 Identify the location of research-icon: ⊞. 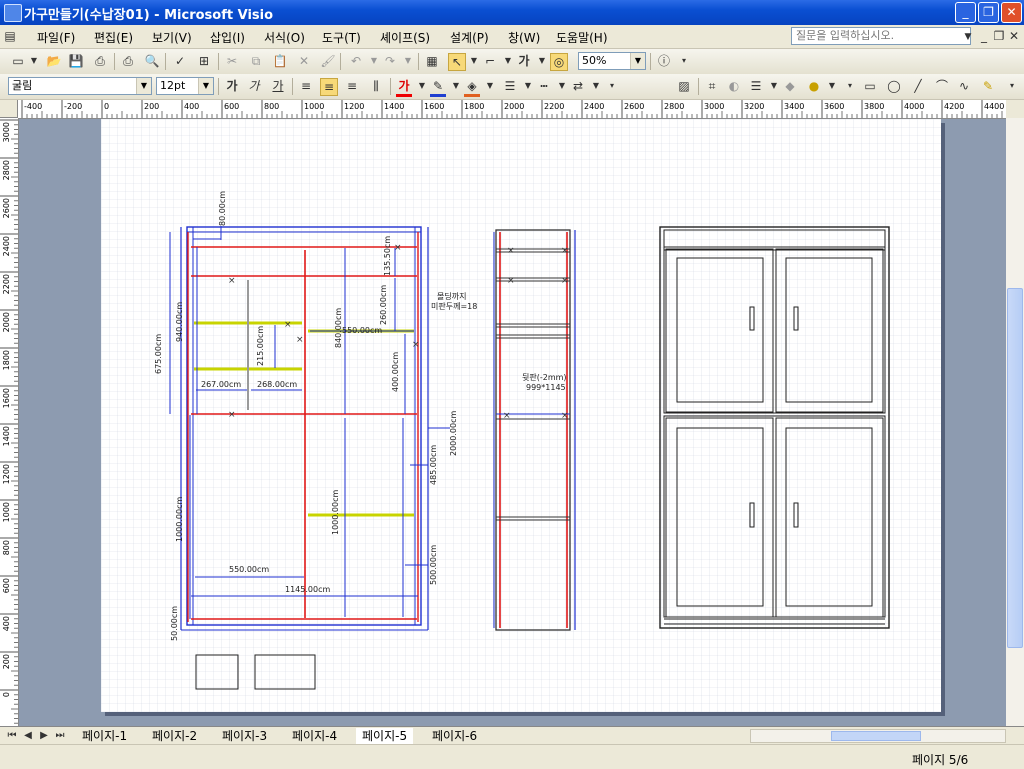
(204, 61).